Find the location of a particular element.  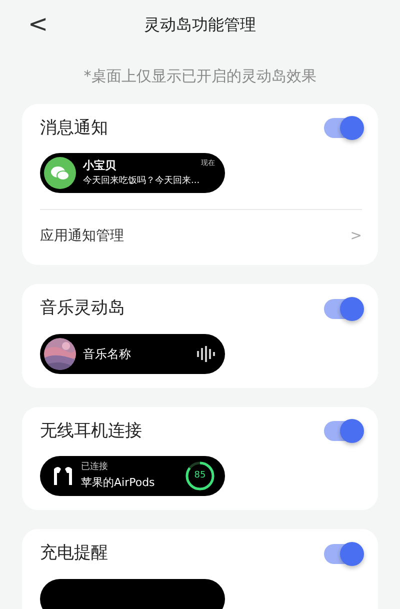

card-title: 音乐灵动岛 is located at coordinates (82, 308).